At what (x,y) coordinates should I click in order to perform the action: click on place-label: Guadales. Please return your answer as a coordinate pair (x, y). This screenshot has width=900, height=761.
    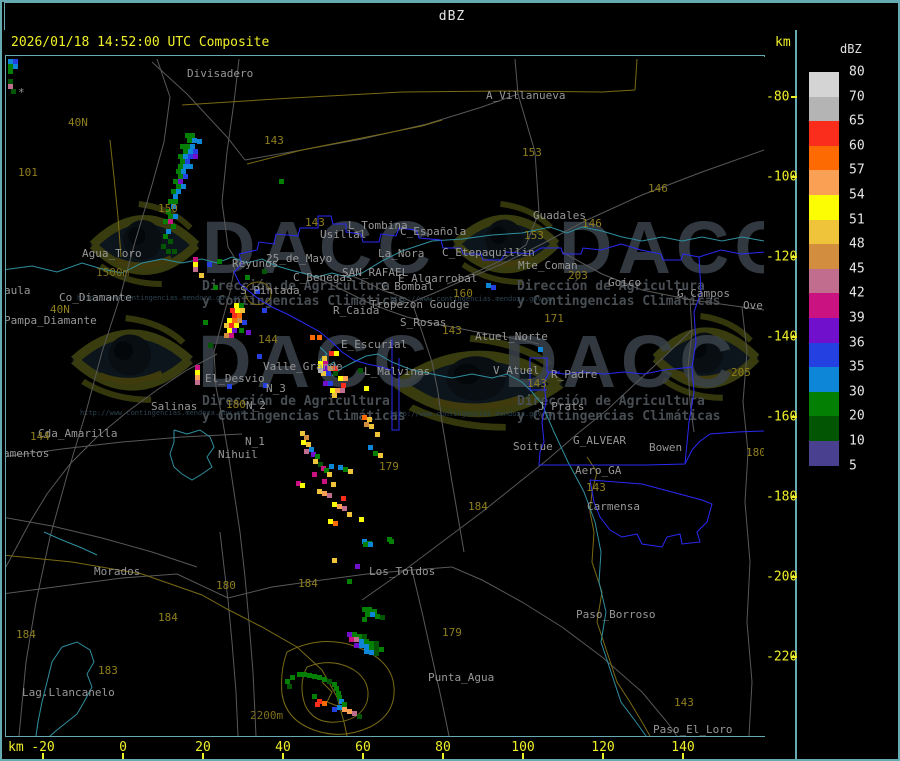
    Looking at the image, I should click on (559, 215).